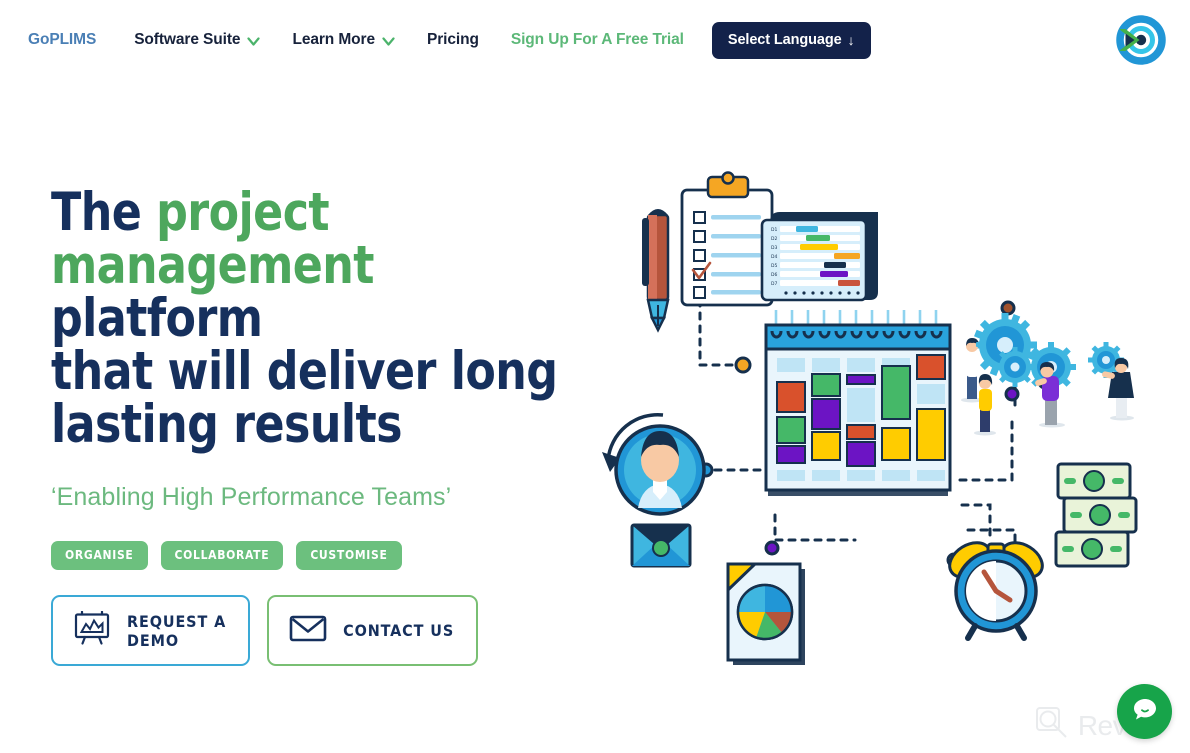 Image resolution: width=1190 pixels, height=753 pixels. I want to click on headline-part: The, so click(104, 212).